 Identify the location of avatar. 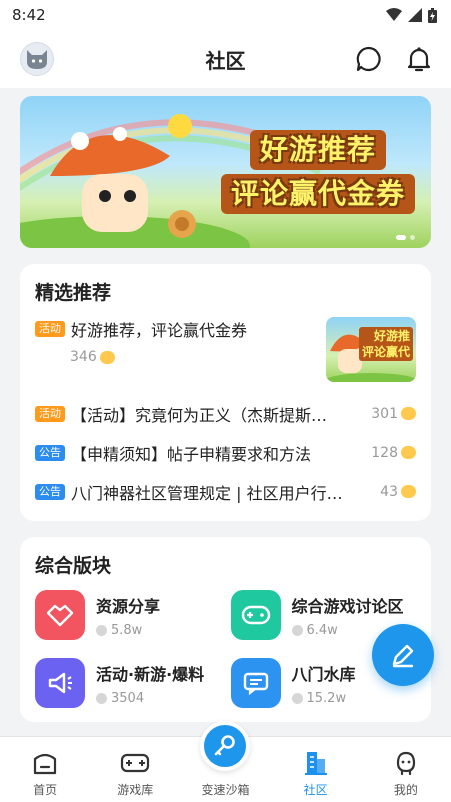
(37, 59).